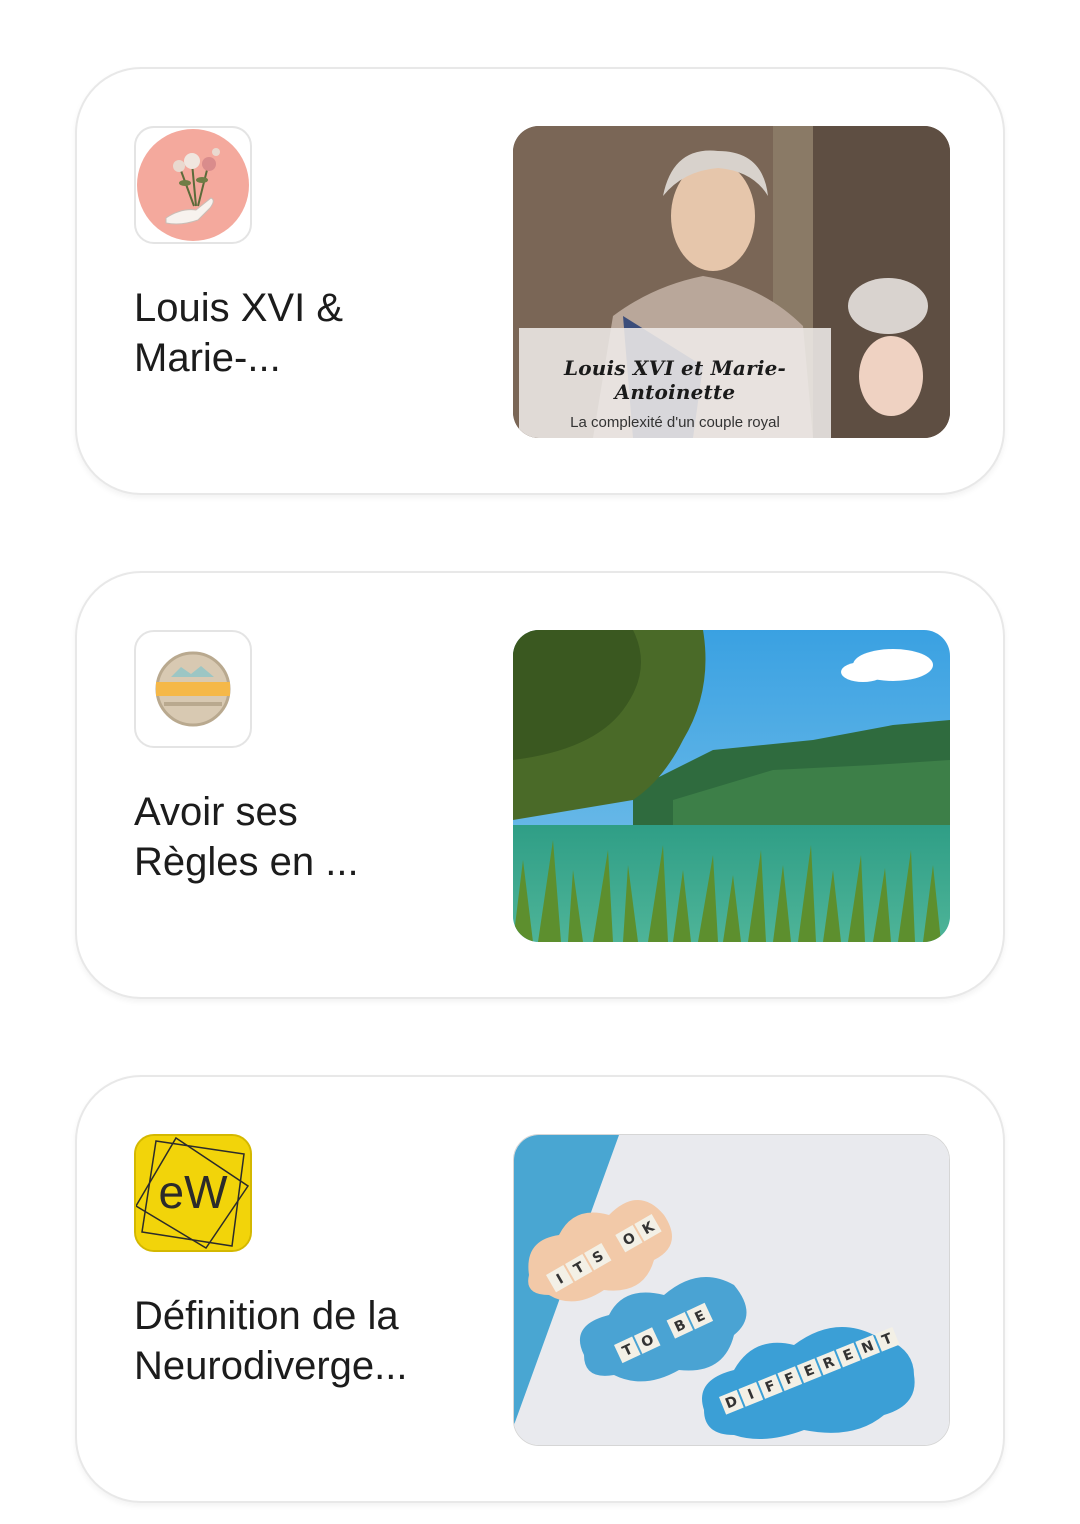  Describe the element at coordinates (193, 689) in the screenshot. I see `badge-logo-icon` at that location.